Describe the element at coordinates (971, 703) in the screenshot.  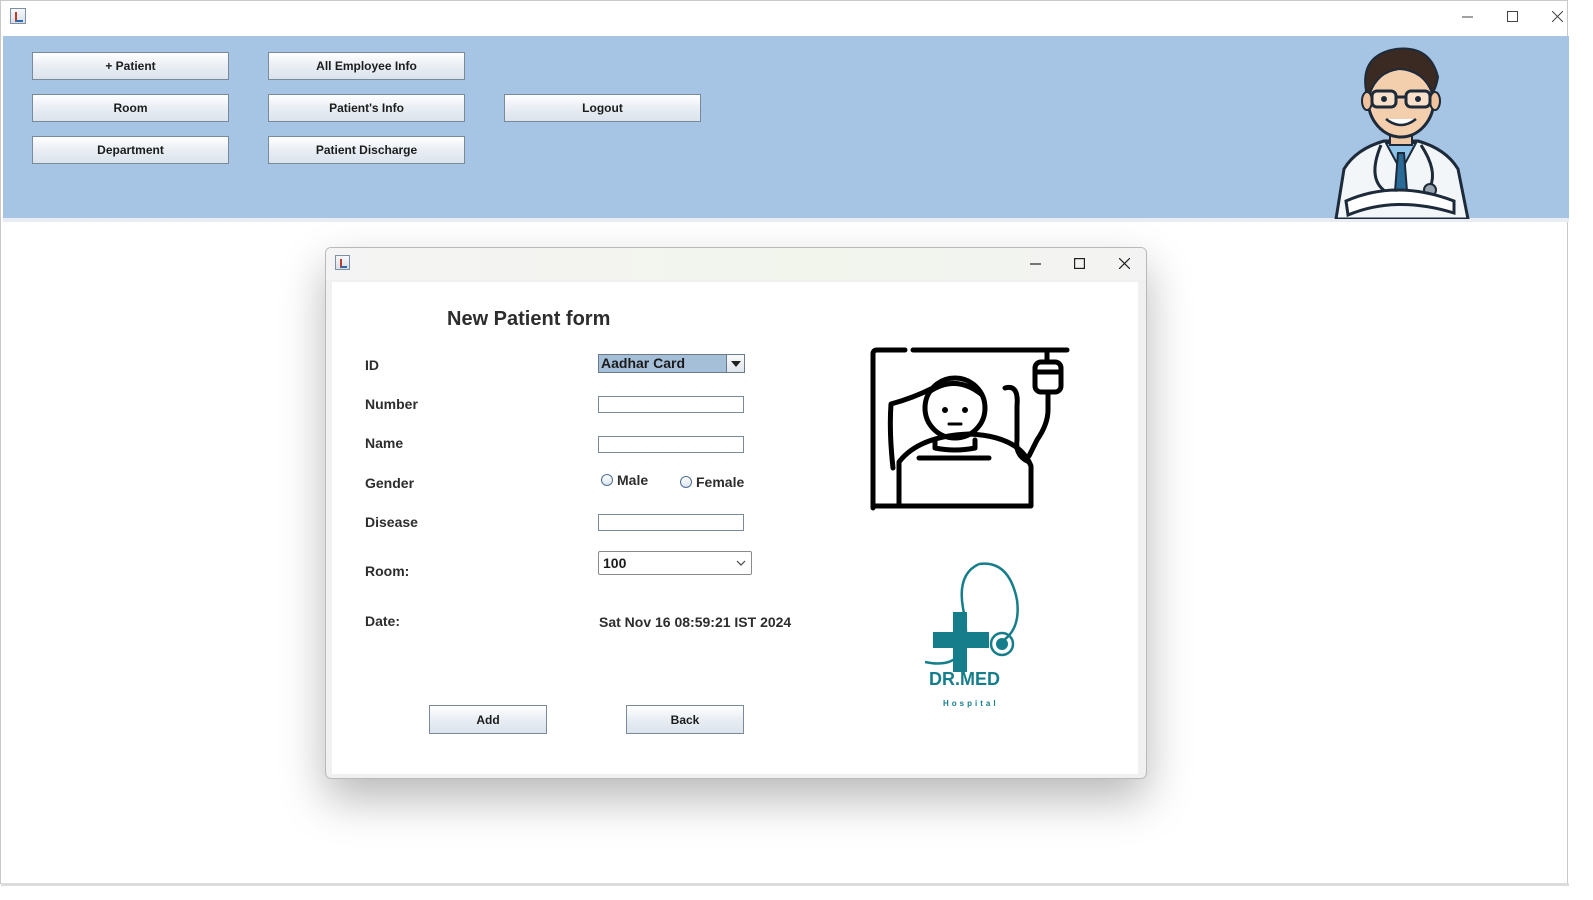
I see `logo-subtitle: Hospital` at that location.